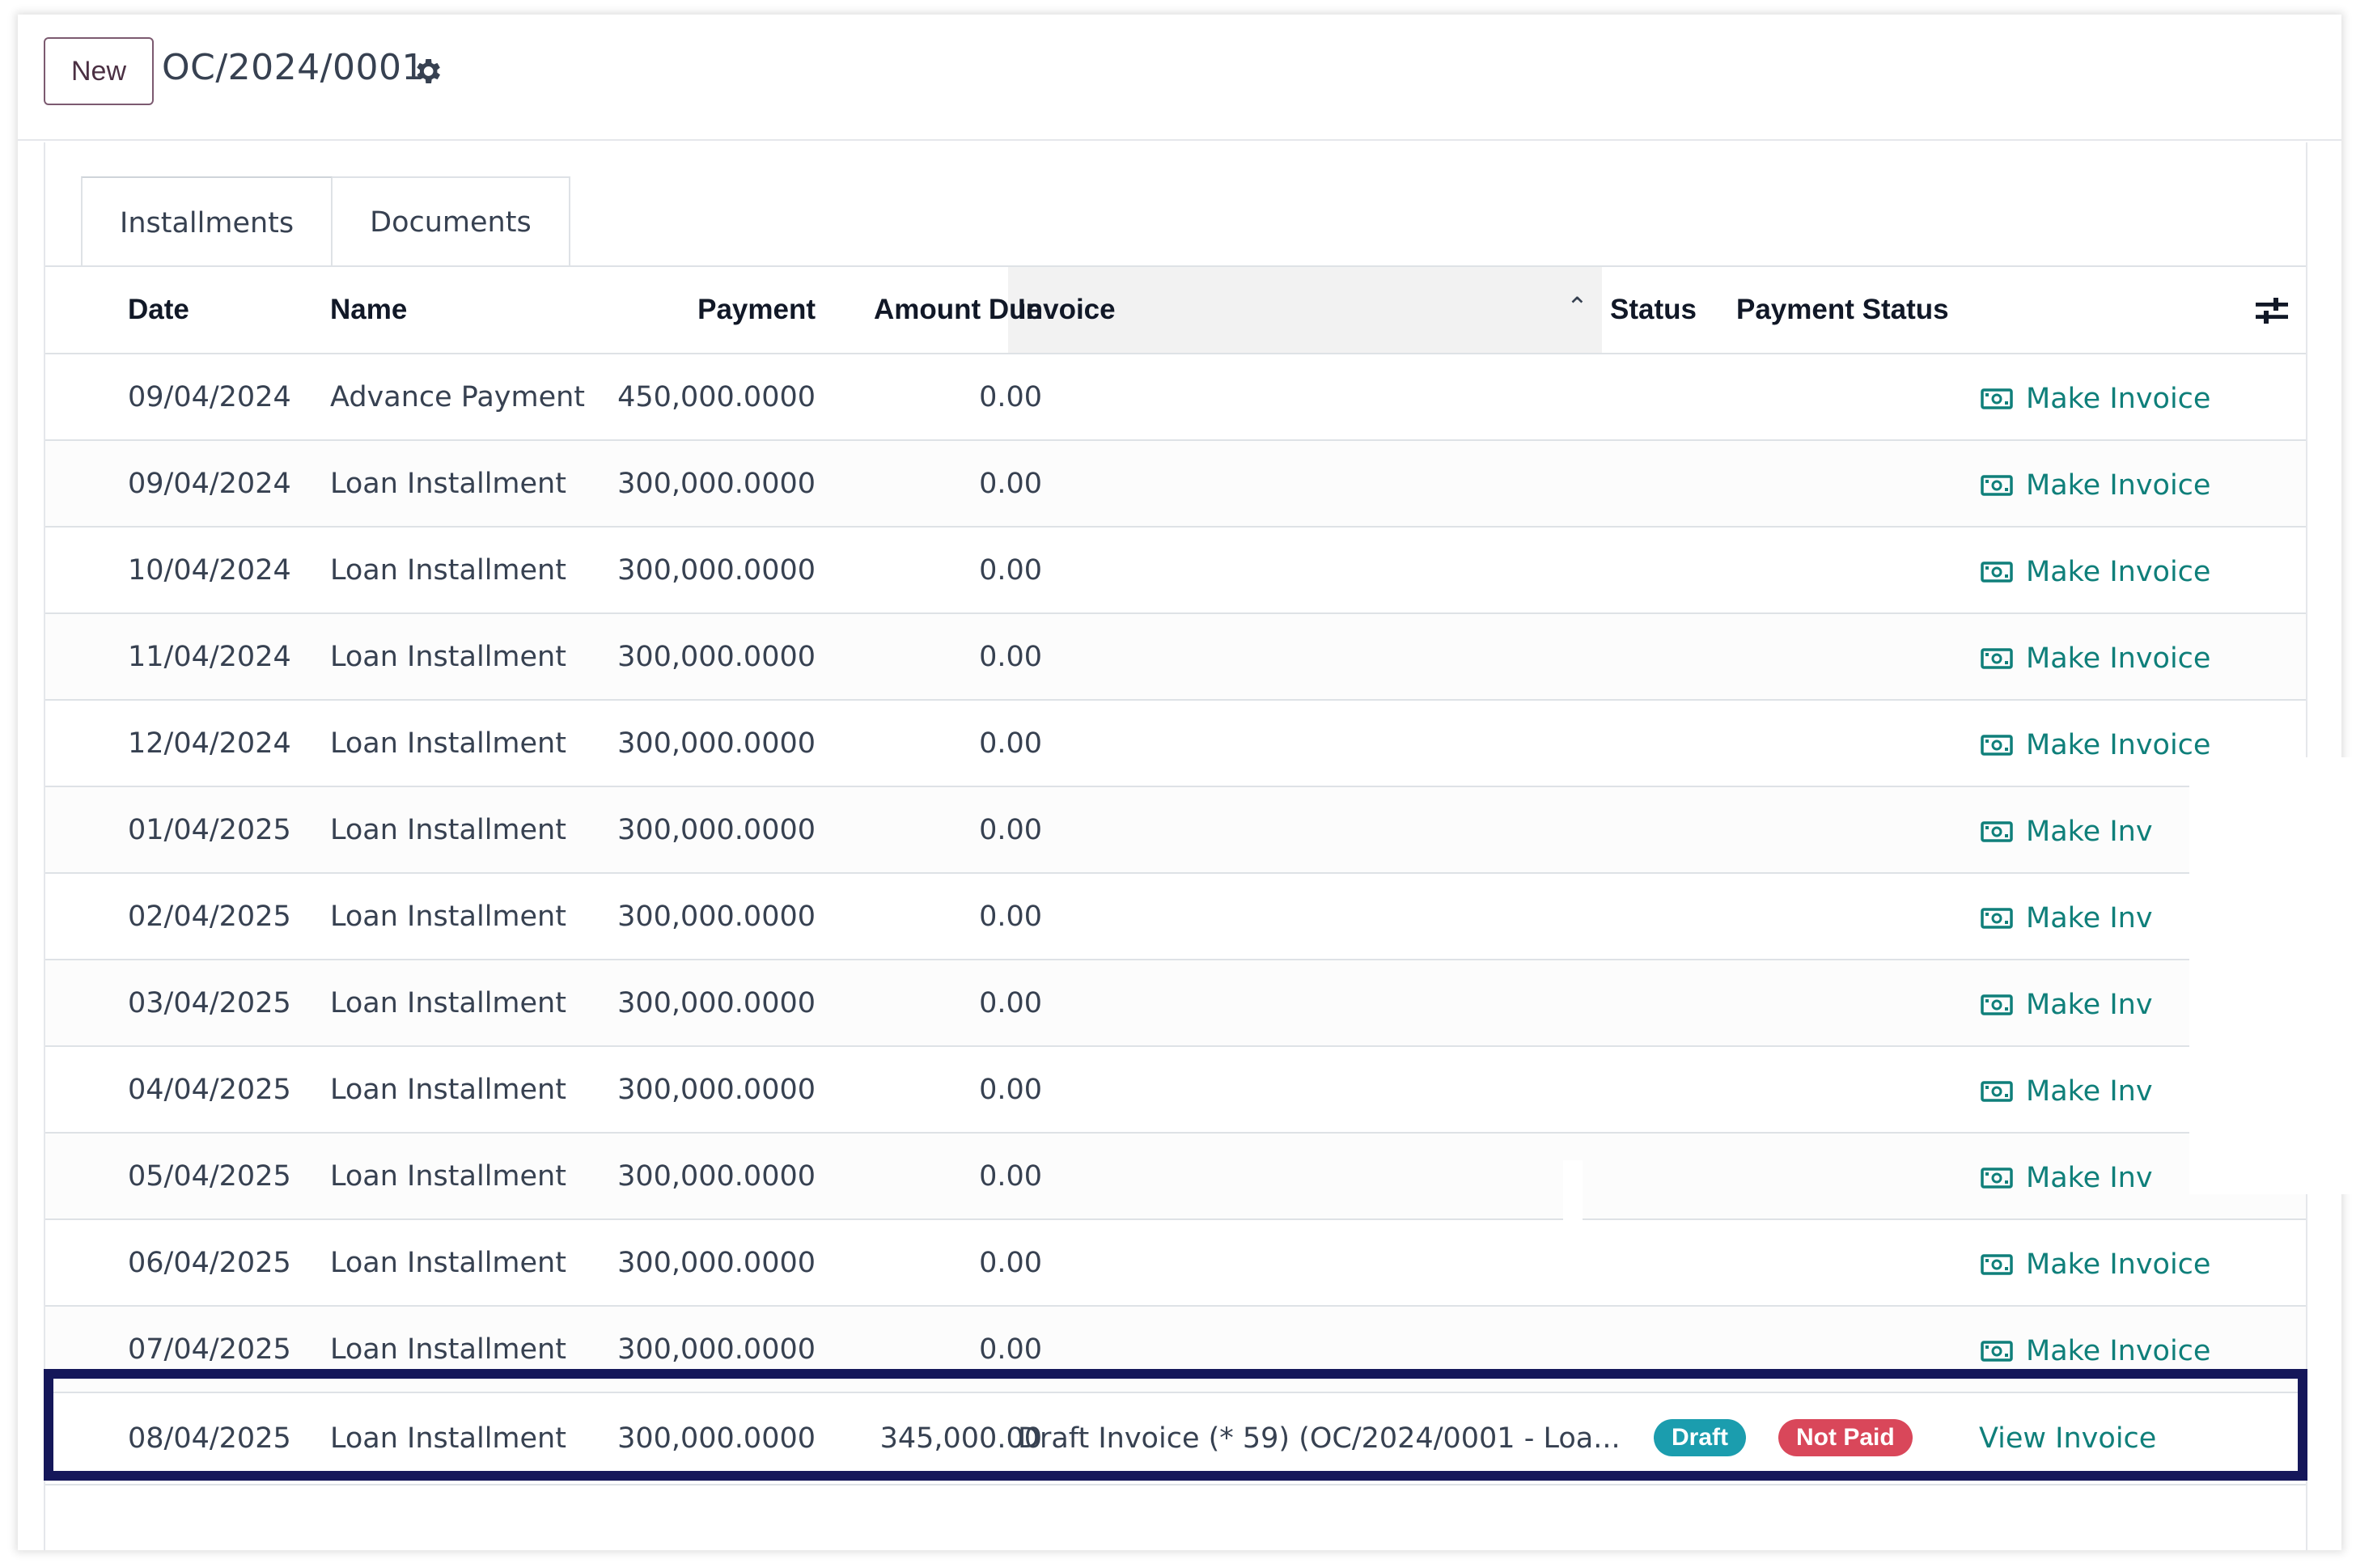 The image size is (2356, 1568). What do you see at coordinates (209, 917) in the screenshot?
I see `cell-date: 02/04/2025` at bounding box center [209, 917].